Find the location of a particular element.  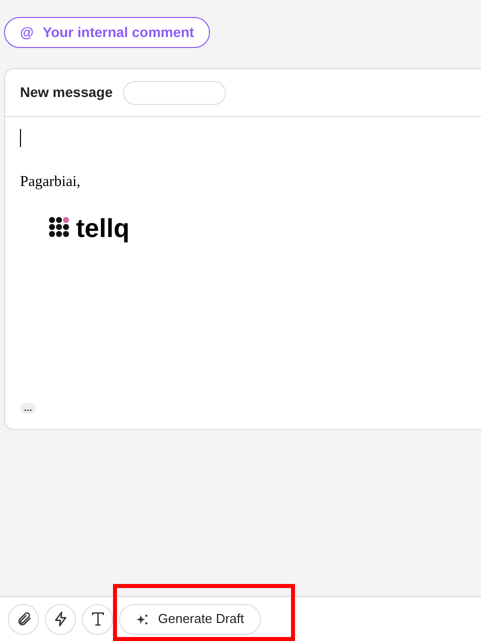

lightning-icon is located at coordinates (60, 619).